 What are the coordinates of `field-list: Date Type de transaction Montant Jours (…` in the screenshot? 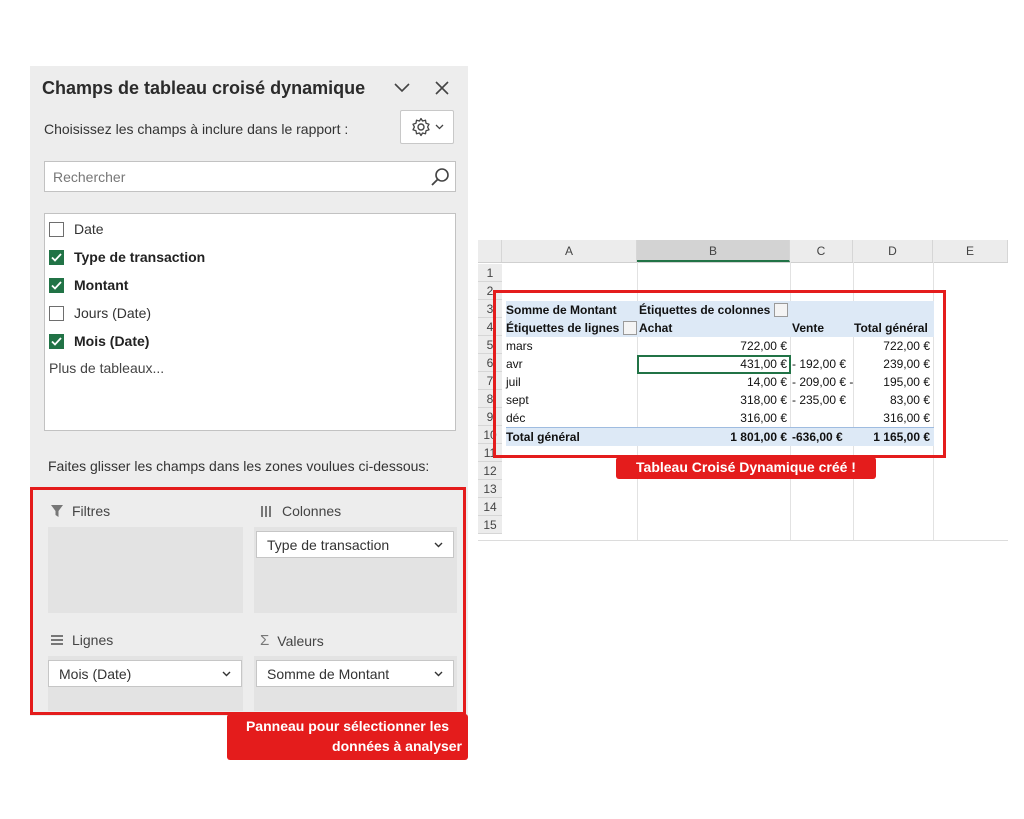 It's located at (250, 322).